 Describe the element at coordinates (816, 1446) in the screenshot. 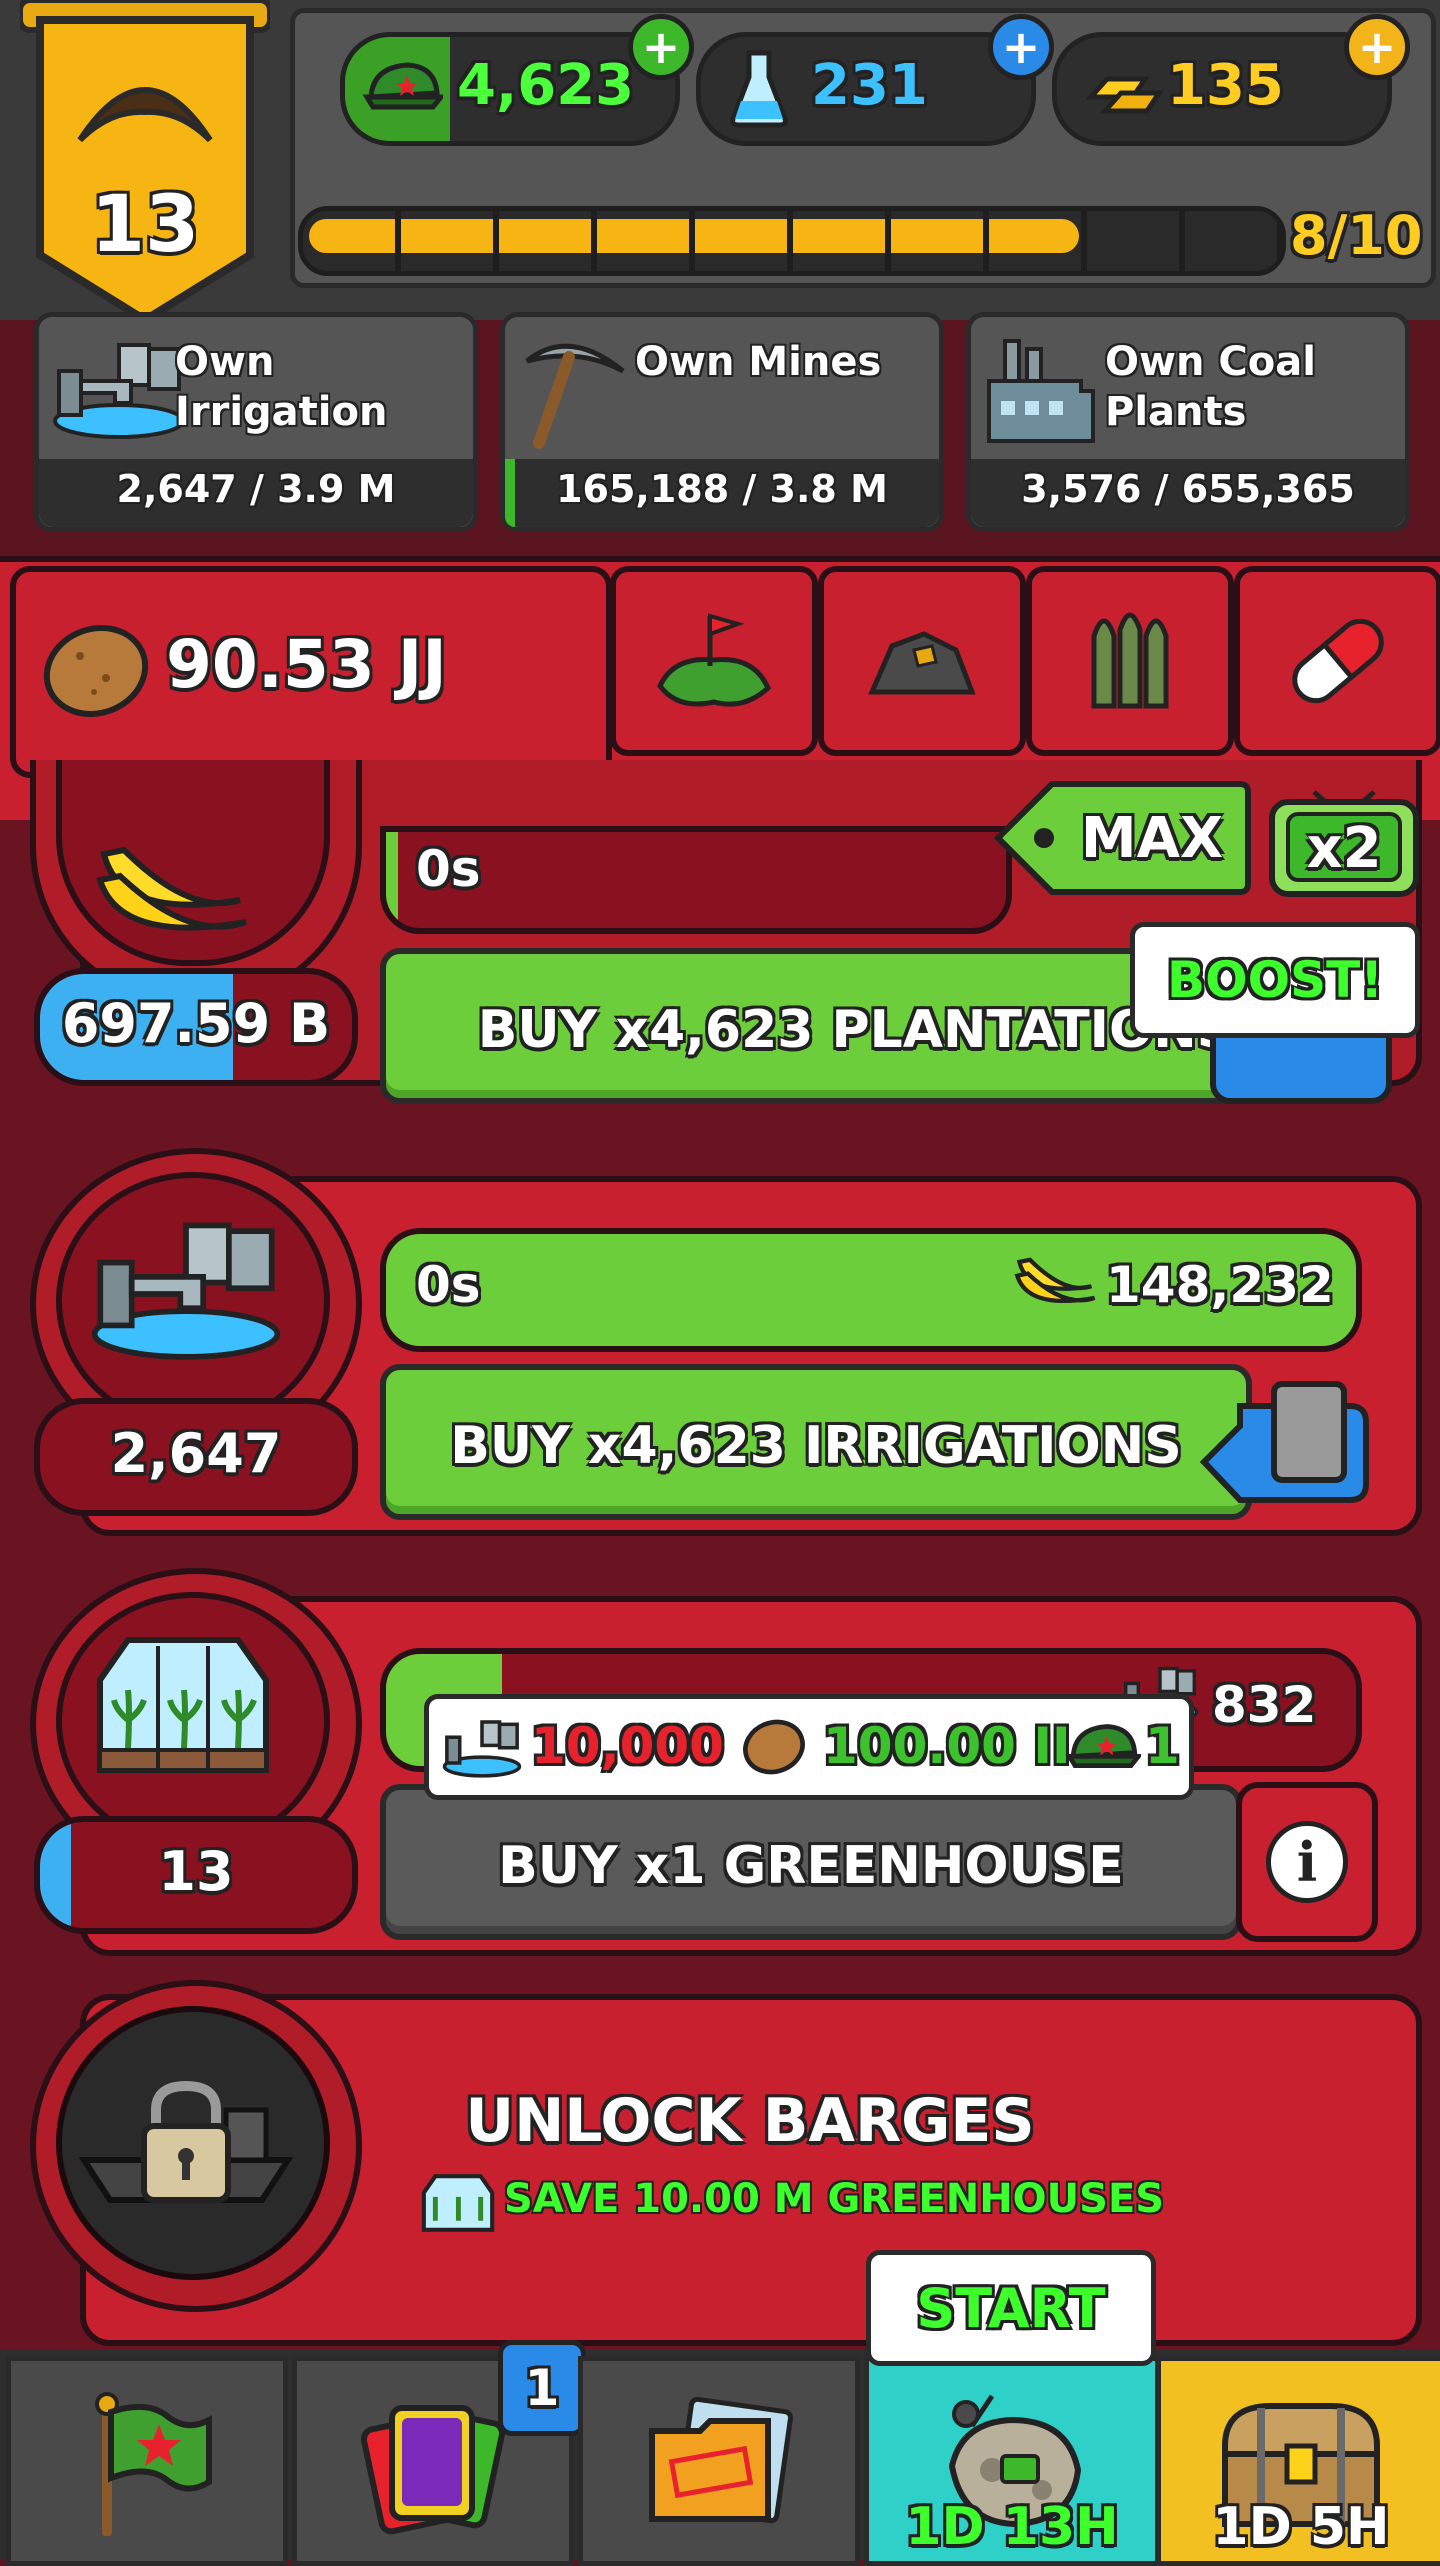

I see `buy-irrigations-label: BUY x4,623 IRRIGATIONS` at that location.